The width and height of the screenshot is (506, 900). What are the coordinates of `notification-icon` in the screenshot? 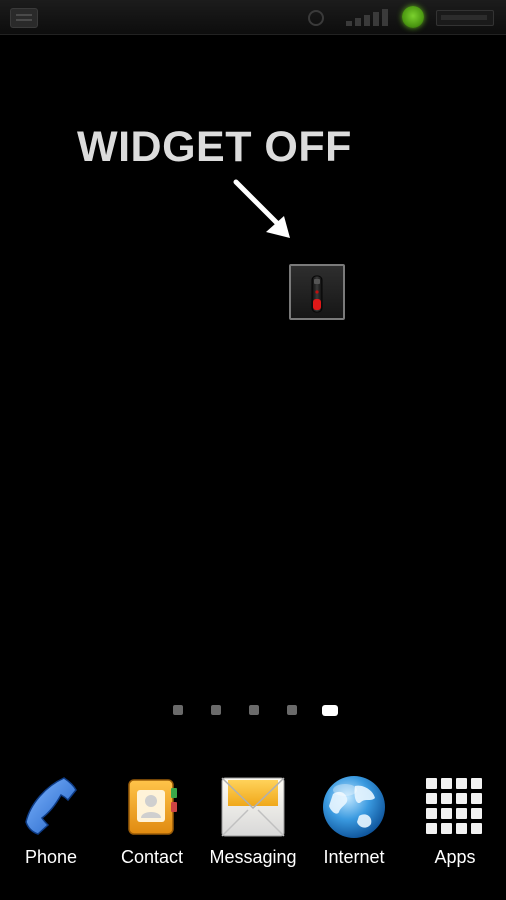 It's located at (24, 18).